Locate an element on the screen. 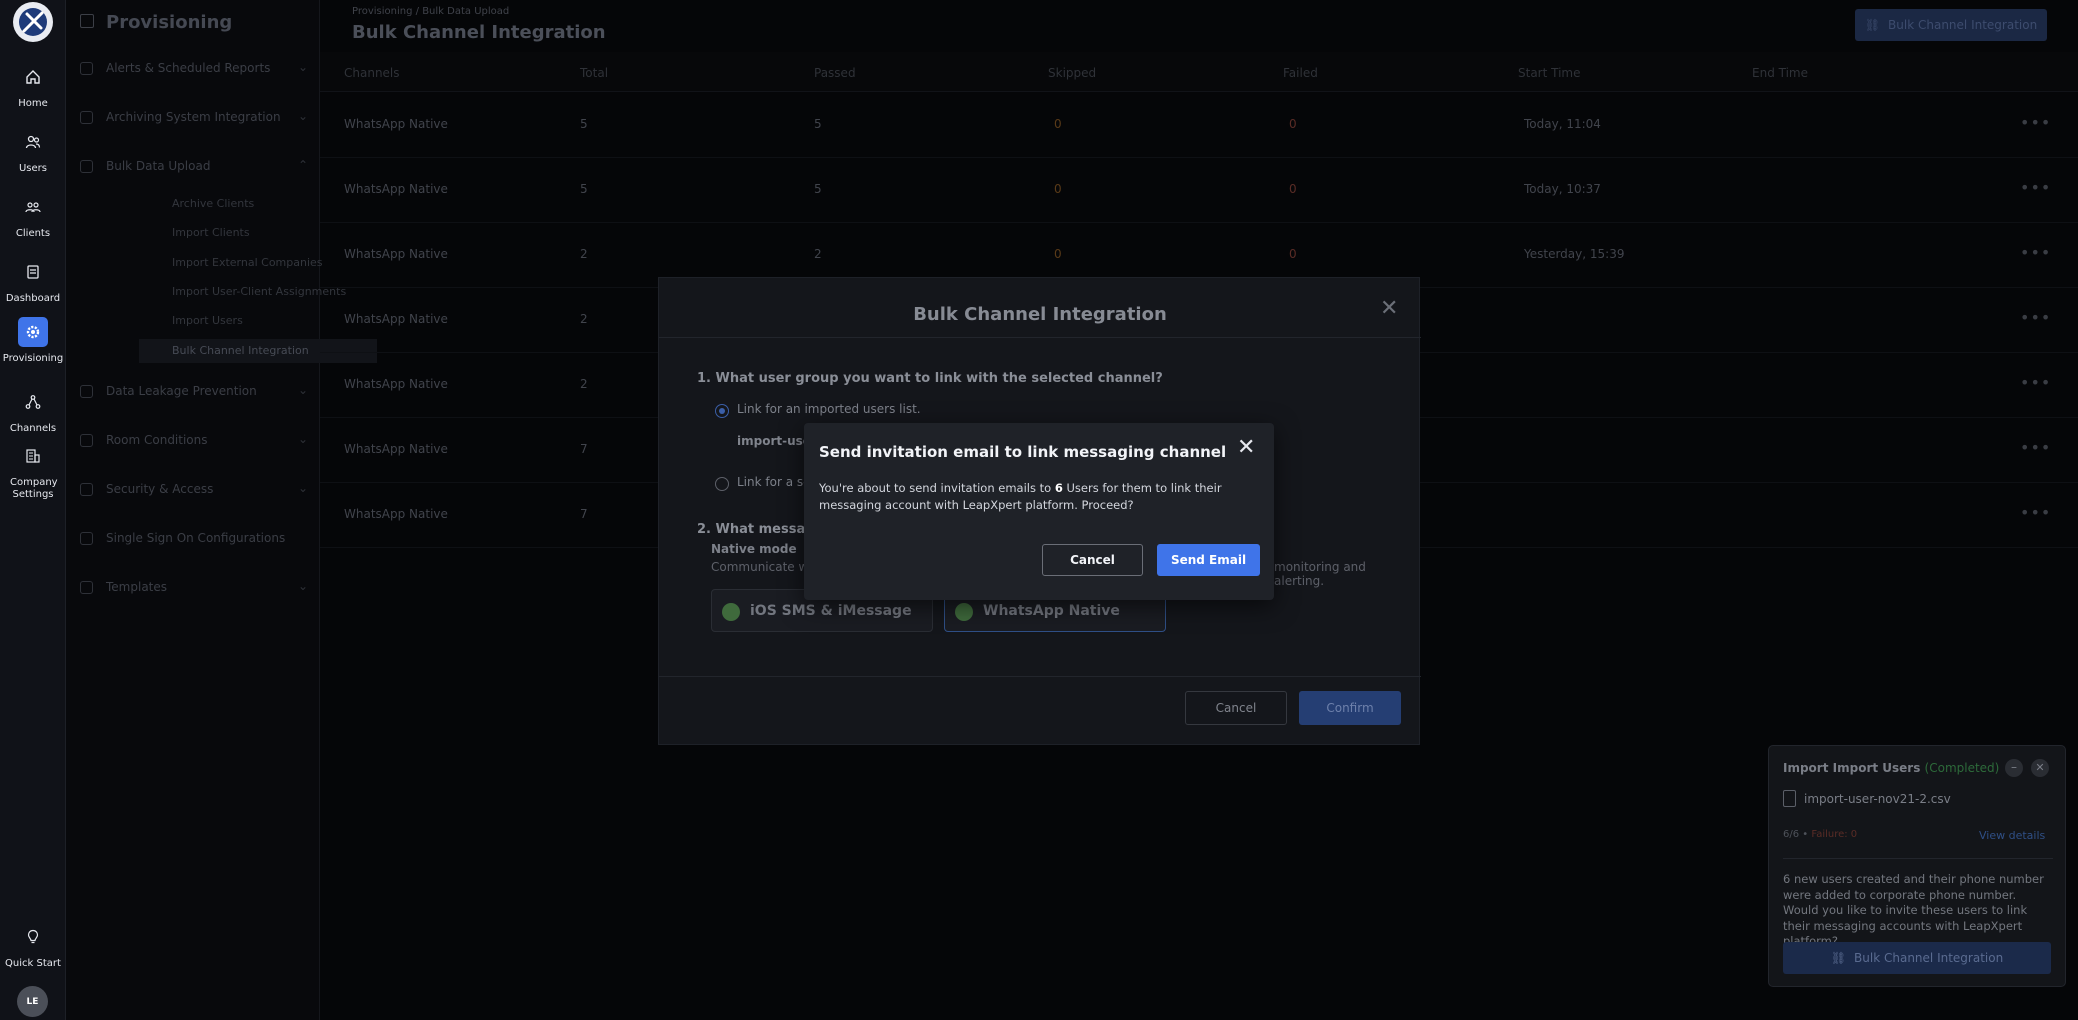 The height and width of the screenshot is (1020, 2078). rail-item-clients: Clients is located at coordinates (33, 216).